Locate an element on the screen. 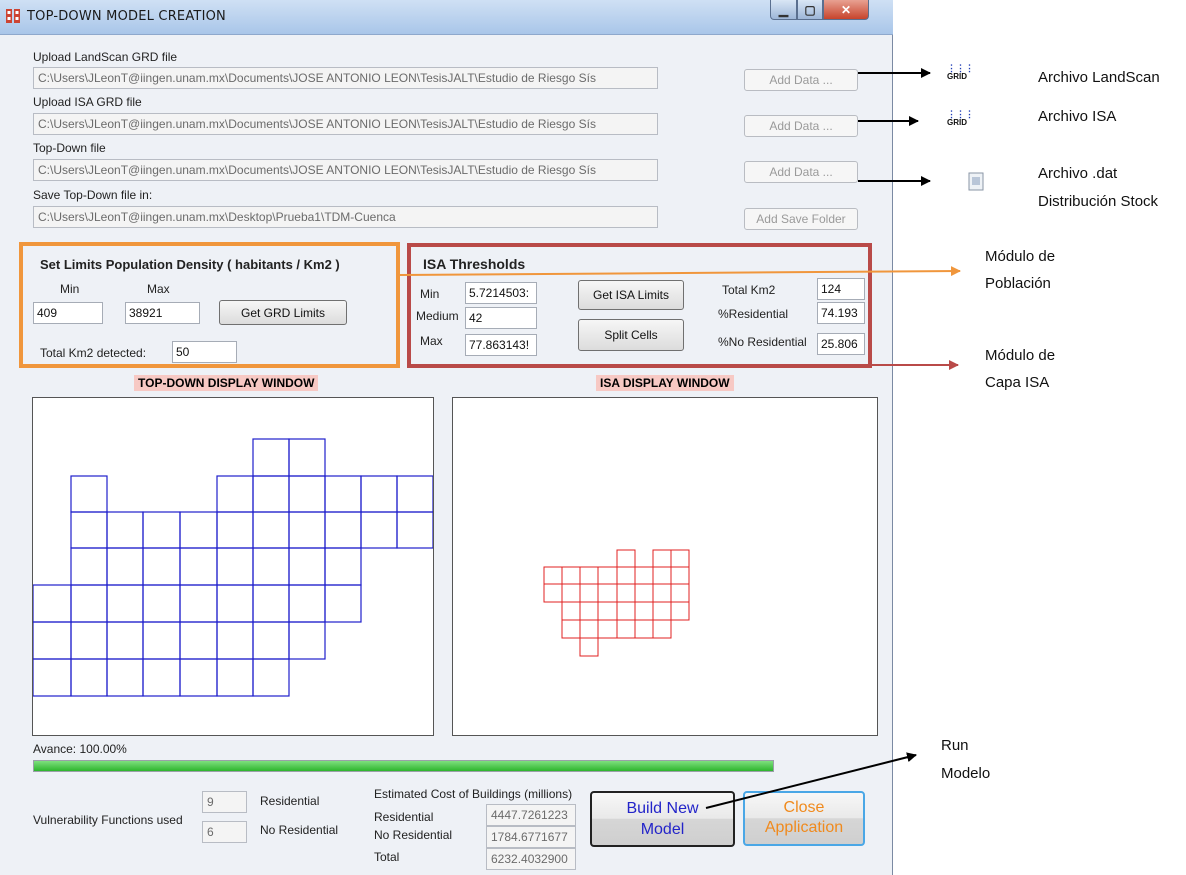 This screenshot has height=875, width=1186. dat-file-icon is located at coordinates (976, 181).